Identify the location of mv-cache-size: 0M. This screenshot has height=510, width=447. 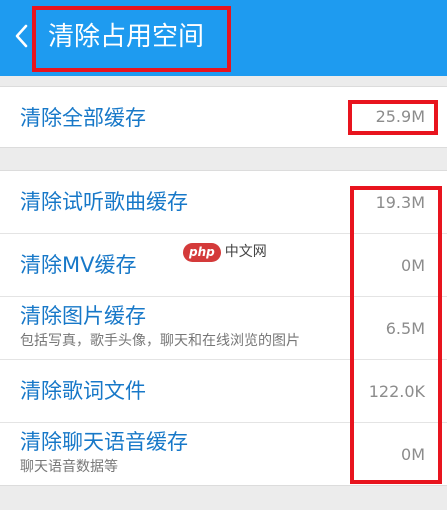
(413, 265).